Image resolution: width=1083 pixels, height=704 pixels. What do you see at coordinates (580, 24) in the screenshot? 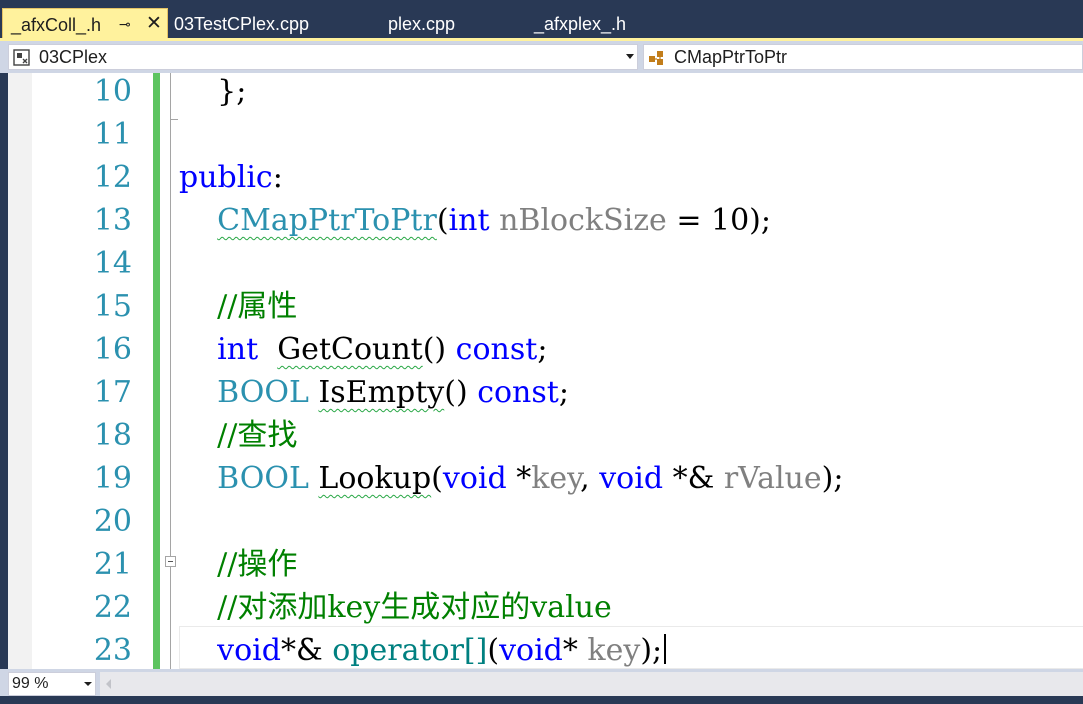
I see `tab-label: _afxplex_.h` at bounding box center [580, 24].